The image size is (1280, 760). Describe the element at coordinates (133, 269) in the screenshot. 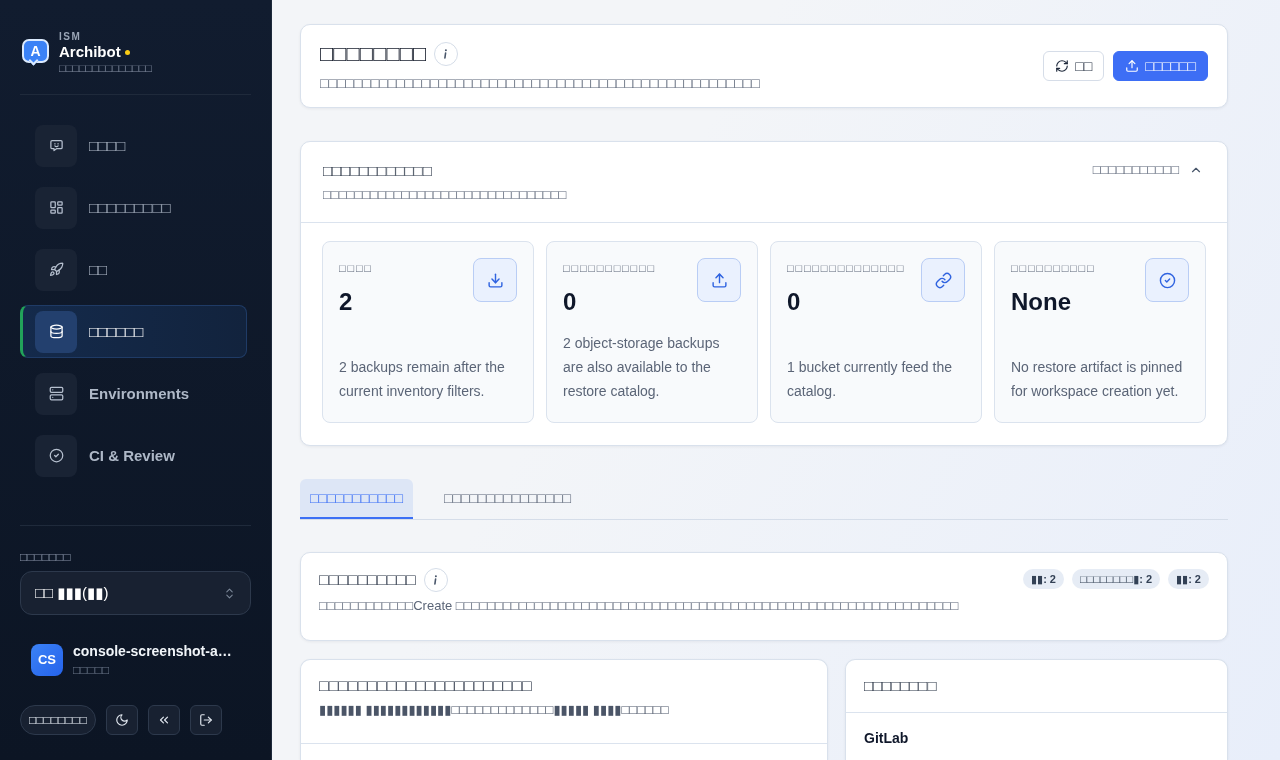

I see `nav-item: □□` at that location.